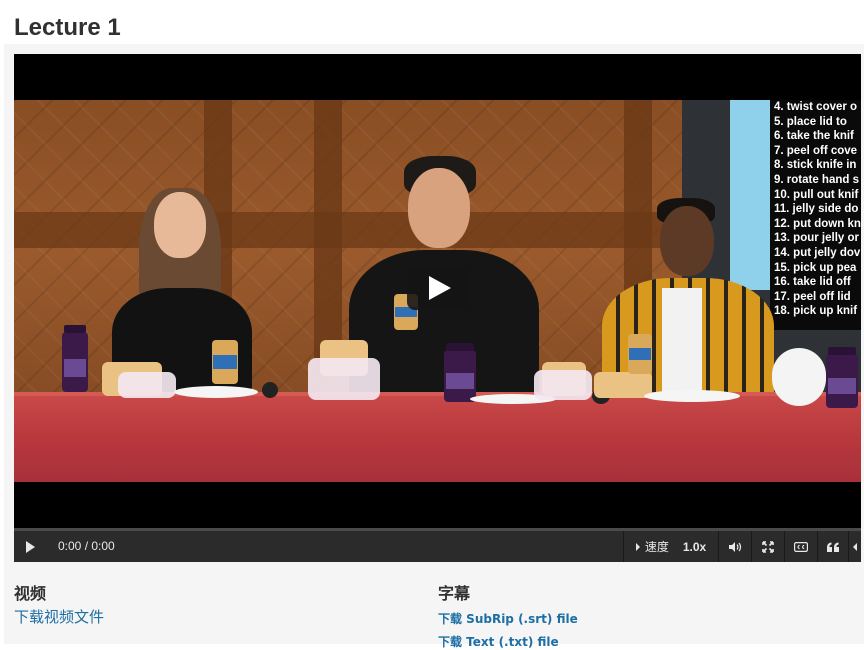 Image resolution: width=864 pixels, height=650 pixels. I want to click on step-text: 18. pick up knif, so click(816, 311).